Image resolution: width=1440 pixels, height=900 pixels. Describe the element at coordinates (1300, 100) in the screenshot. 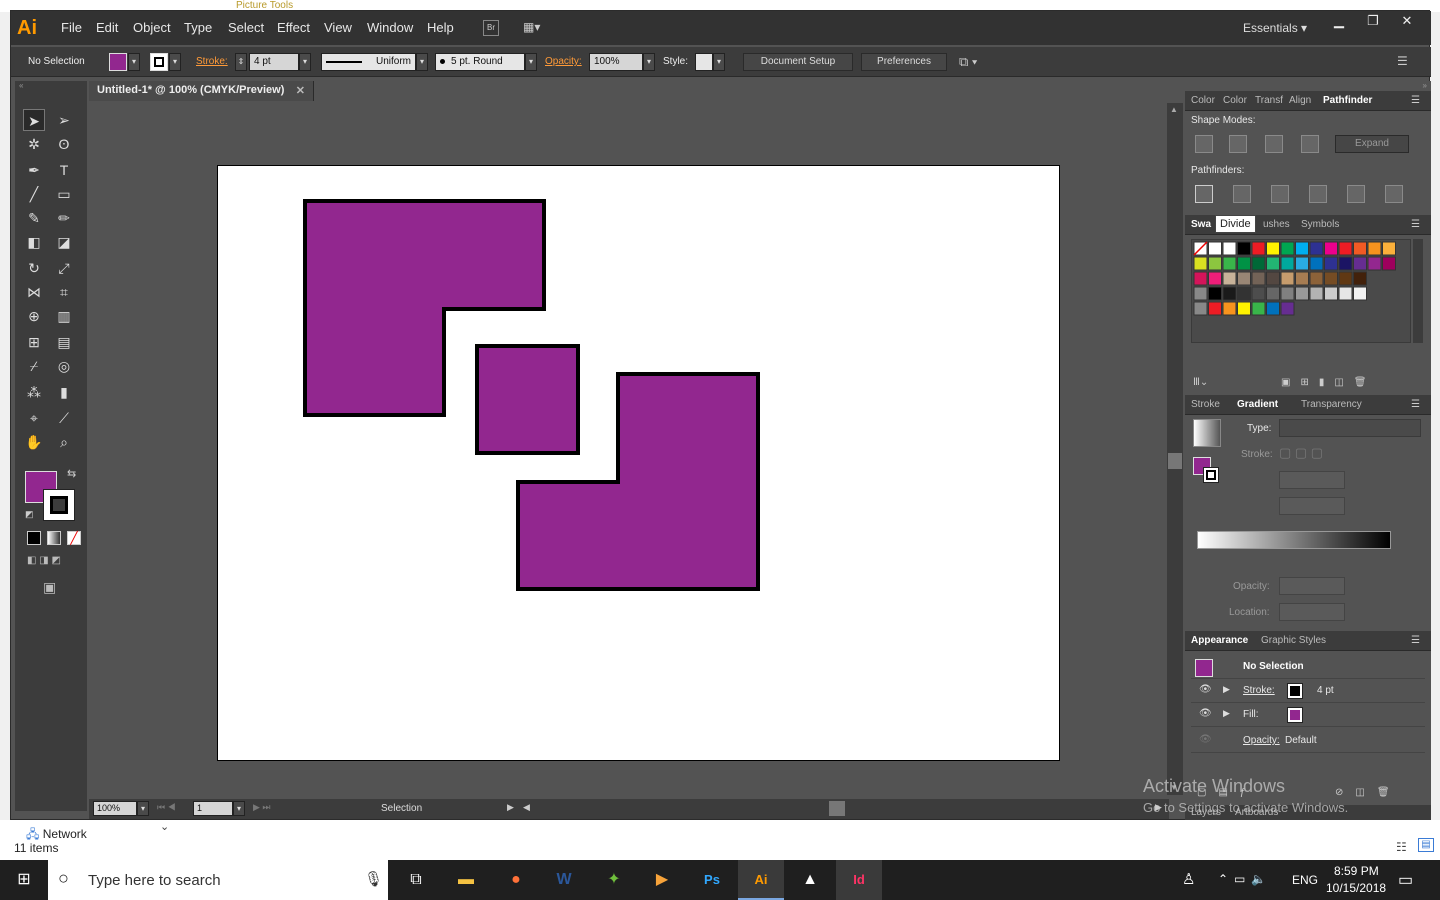

I see `tab-align: Align` at that location.